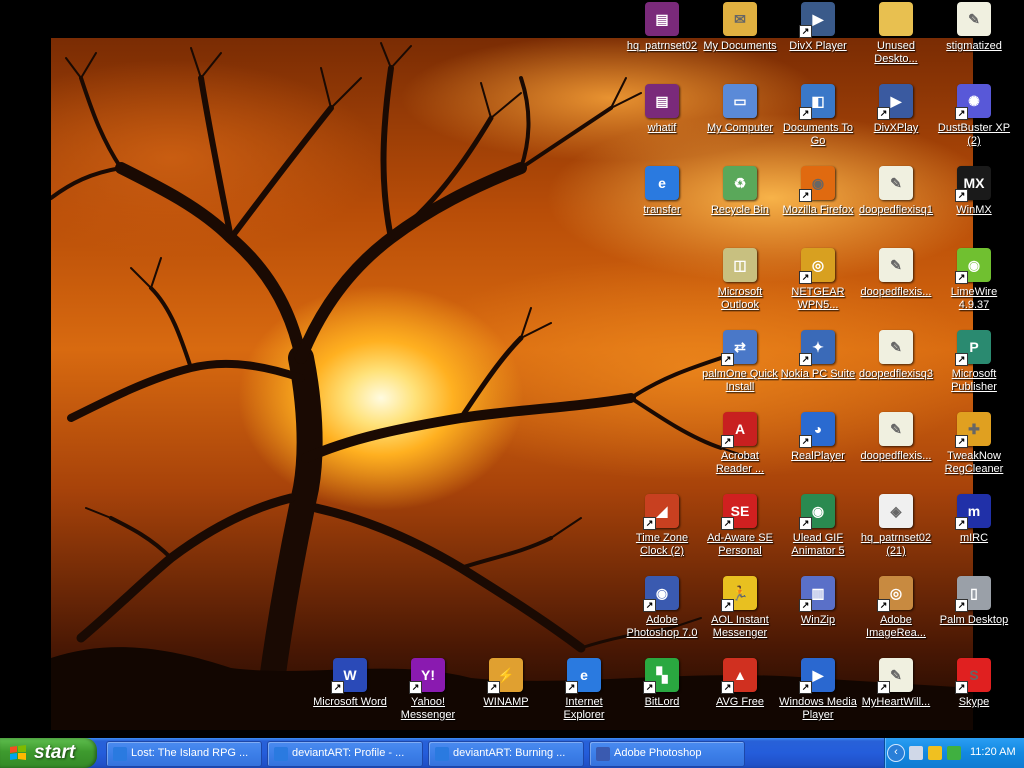 The image size is (1024, 768). Describe the element at coordinates (662, 626) in the screenshot. I see `desktop-icon-label: Adobe Photoshop 7.0` at that location.